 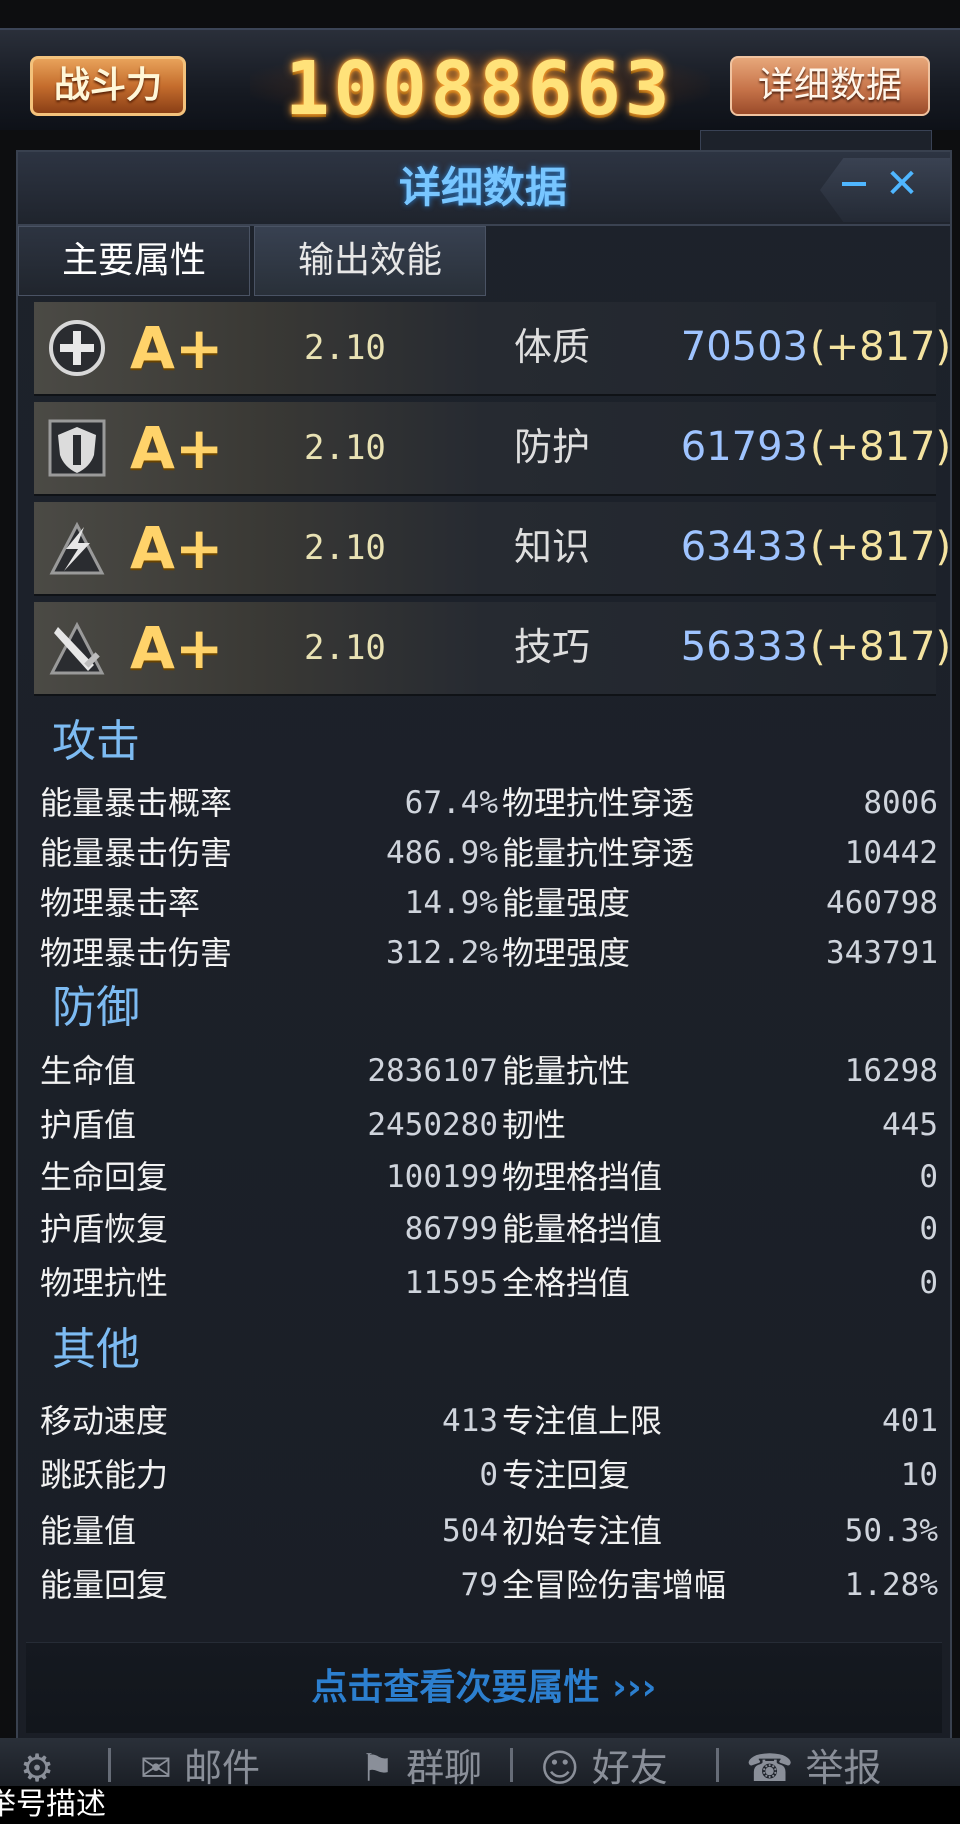 I want to click on attribute-row-skill: A+ 2.10 技巧 56333 (+817), so click(x=492, y=649).